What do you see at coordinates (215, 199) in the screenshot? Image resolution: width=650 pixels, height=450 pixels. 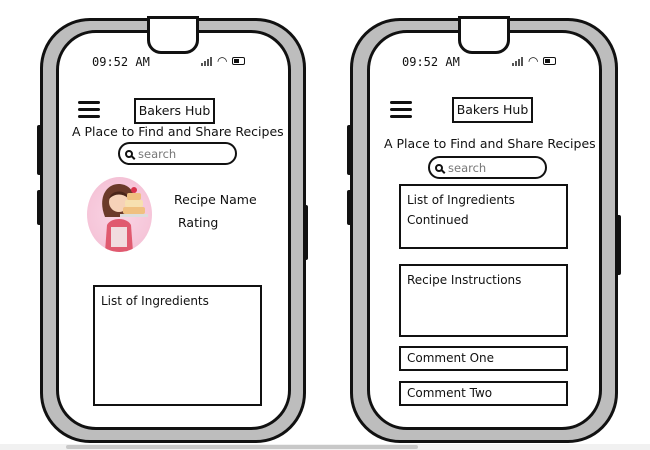 I see `recipe-name-label: Recipe Name` at bounding box center [215, 199].